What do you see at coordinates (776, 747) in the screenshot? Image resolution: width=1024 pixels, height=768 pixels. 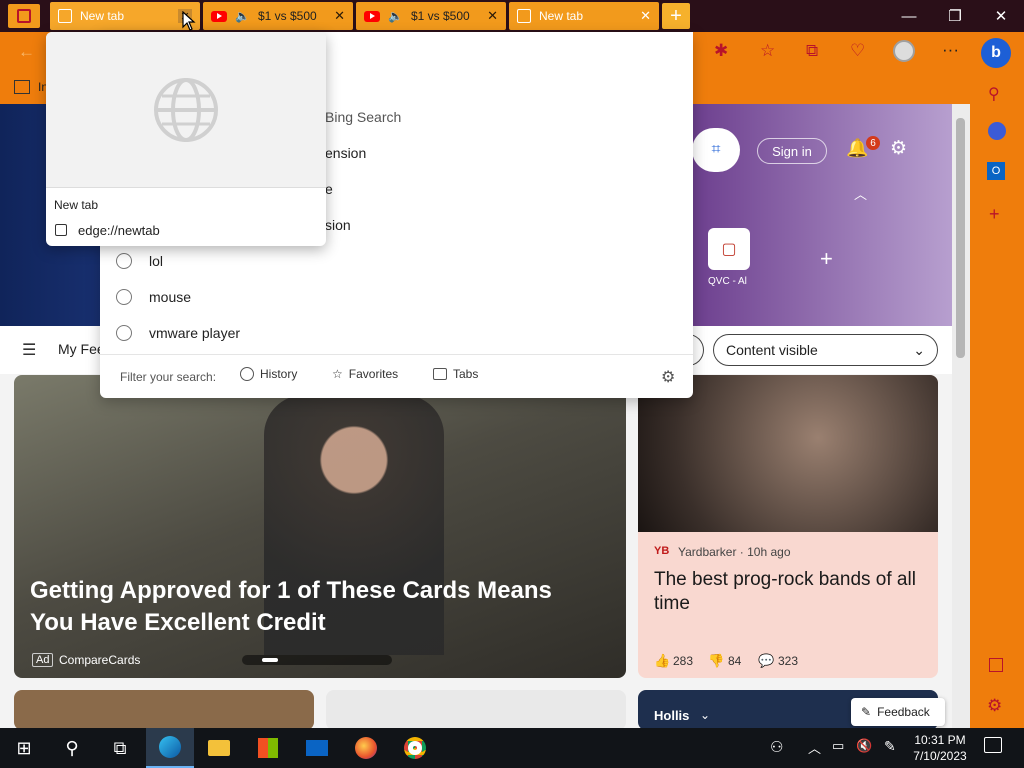 I see `people-icon: ⚇` at bounding box center [776, 747].